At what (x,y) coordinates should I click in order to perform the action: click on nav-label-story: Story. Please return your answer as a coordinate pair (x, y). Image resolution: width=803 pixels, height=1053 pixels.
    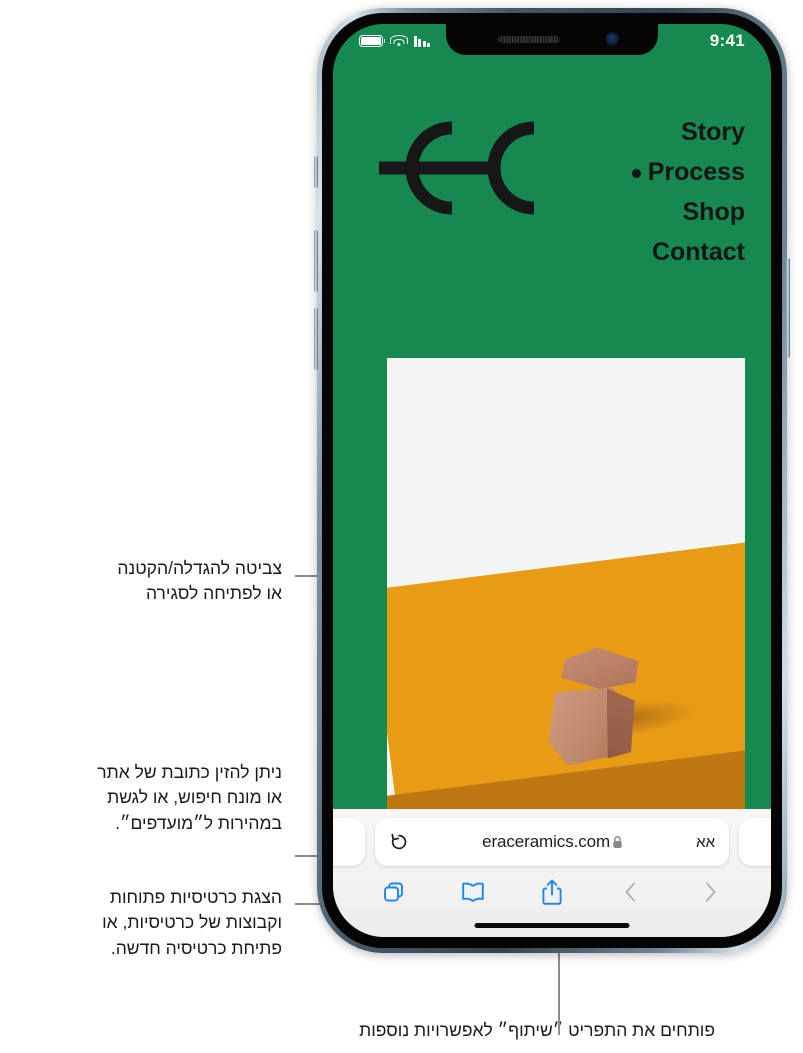
    Looking at the image, I should click on (713, 132).